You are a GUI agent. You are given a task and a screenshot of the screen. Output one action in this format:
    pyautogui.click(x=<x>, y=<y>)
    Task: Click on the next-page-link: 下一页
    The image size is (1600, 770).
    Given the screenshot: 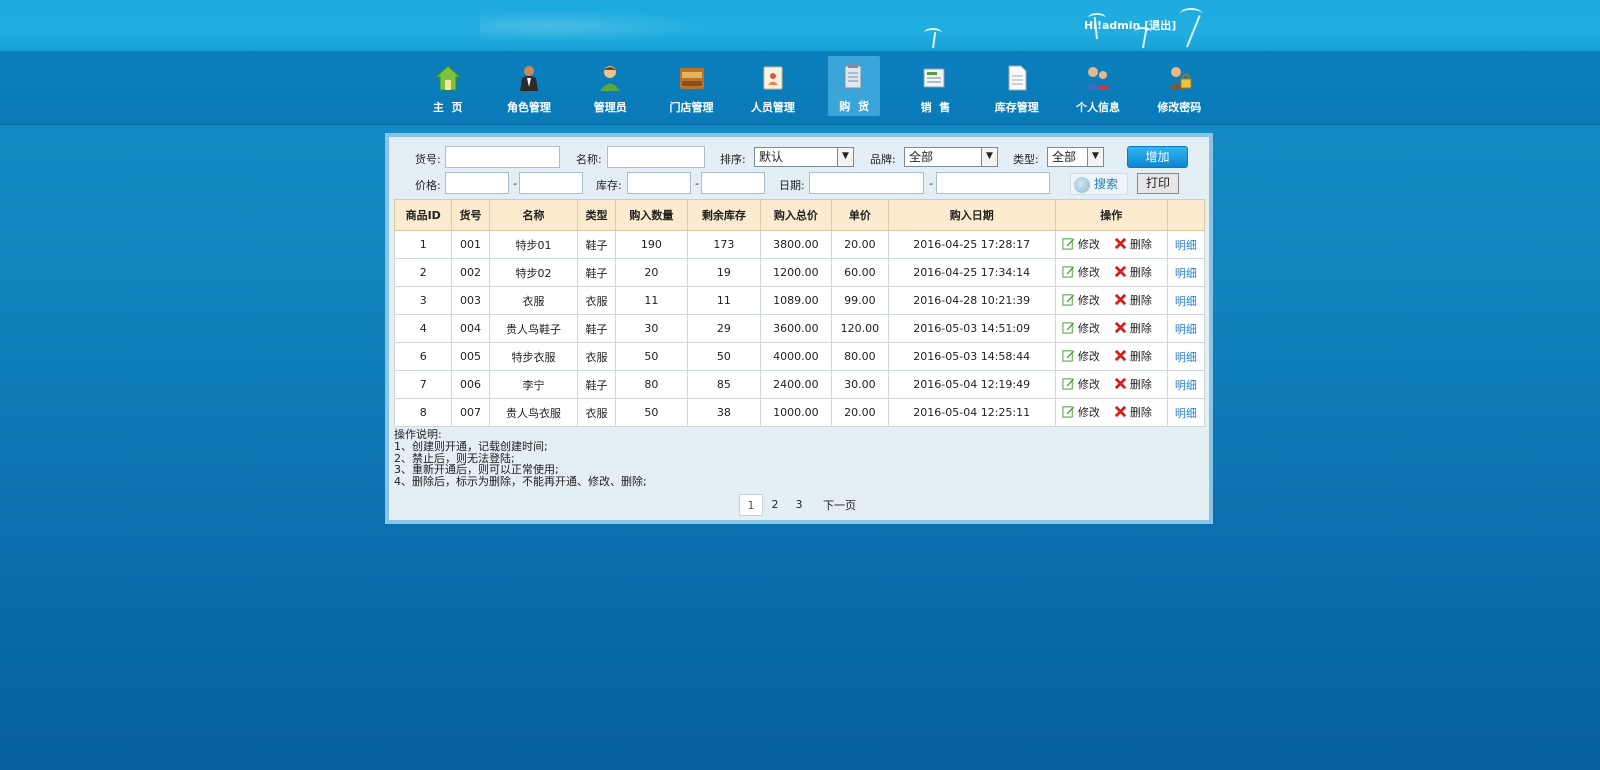 What is the action you would take?
    pyautogui.click(x=839, y=505)
    